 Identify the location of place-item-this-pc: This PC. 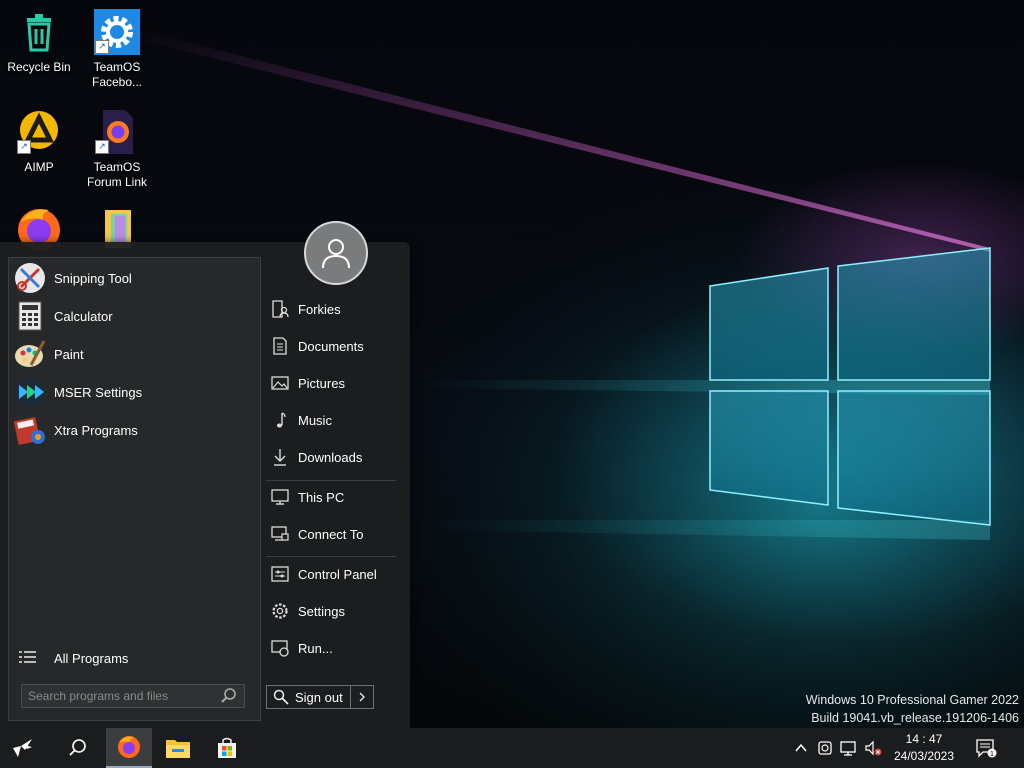
(331, 497).